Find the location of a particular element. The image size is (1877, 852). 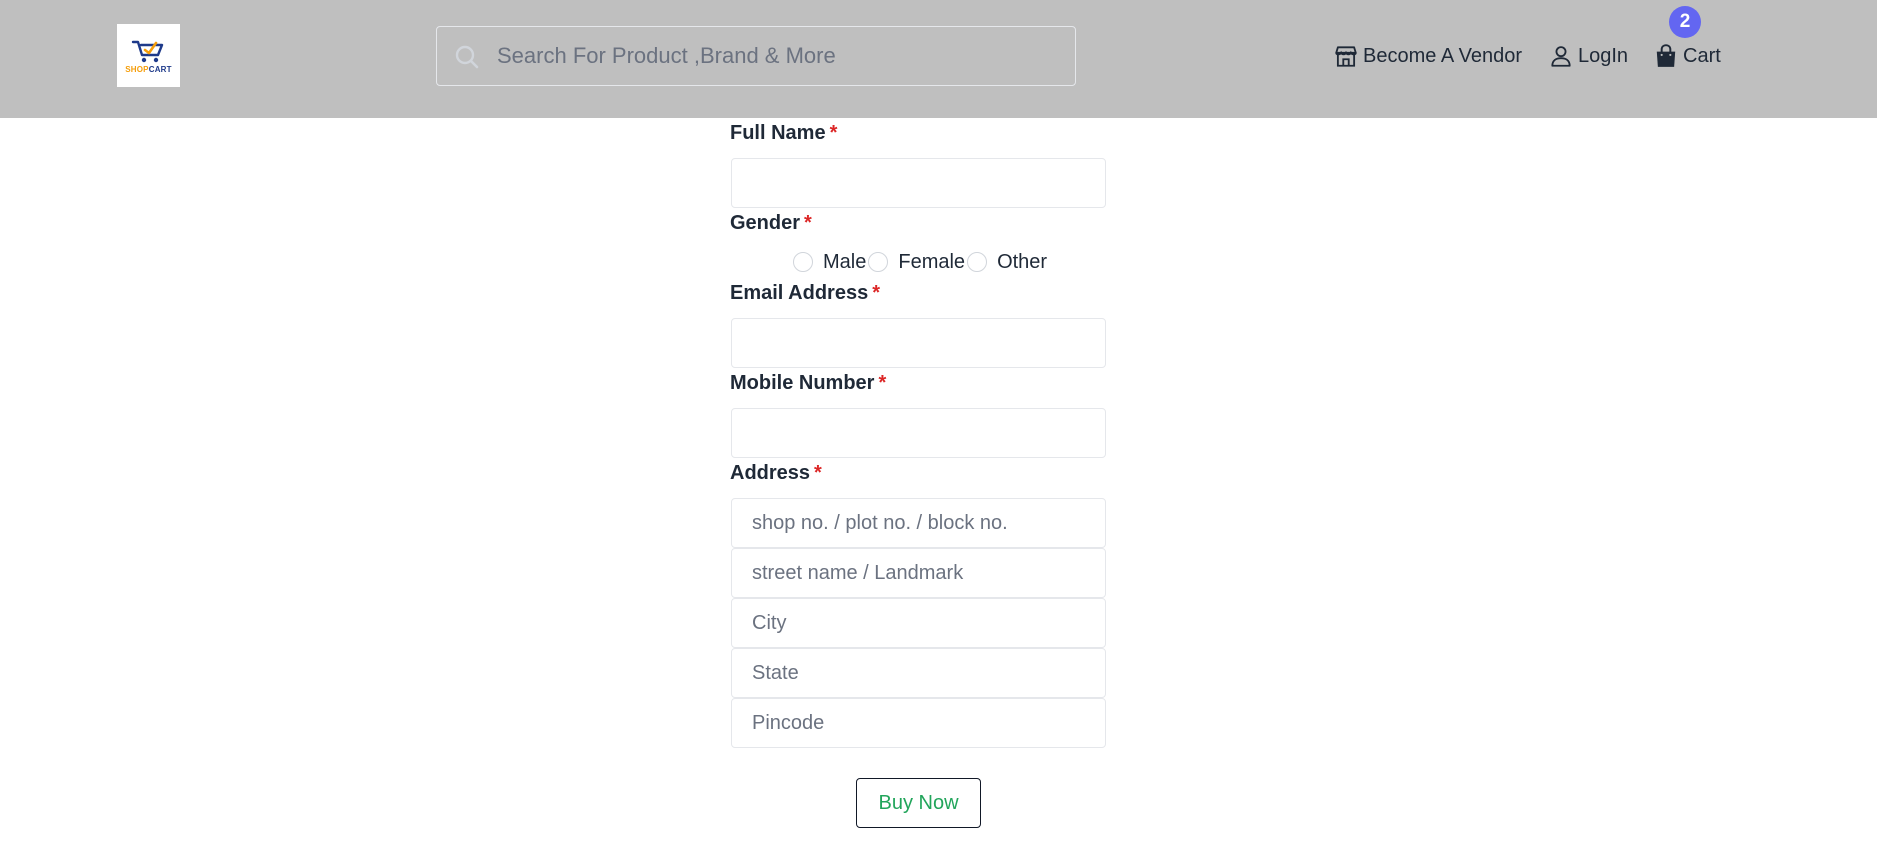

cart-link: Cart is located at coordinates (1687, 56).